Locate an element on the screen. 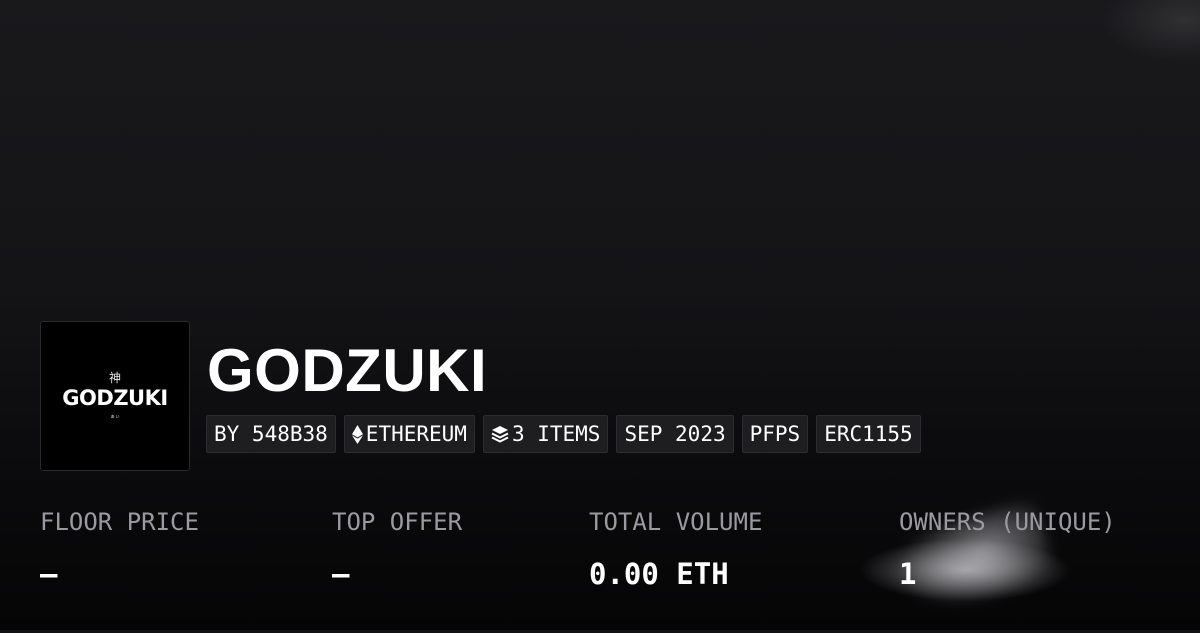 Image resolution: width=1200 pixels, height=633 pixels. logo-subtext: ぁぃ is located at coordinates (114, 417).